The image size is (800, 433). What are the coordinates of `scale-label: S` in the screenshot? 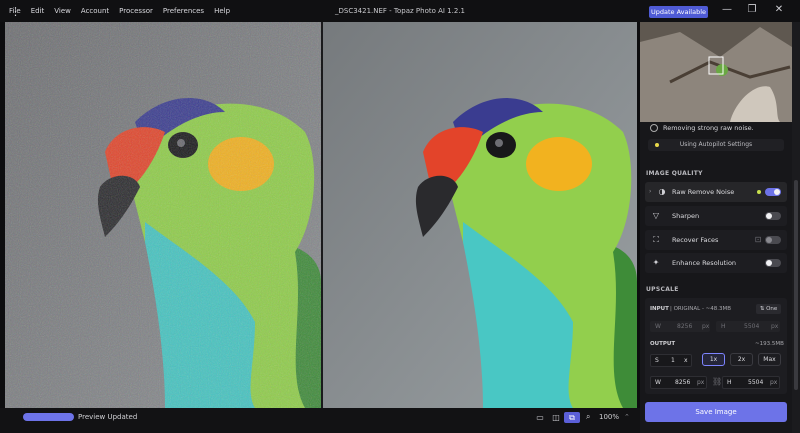 It's located at (657, 360).